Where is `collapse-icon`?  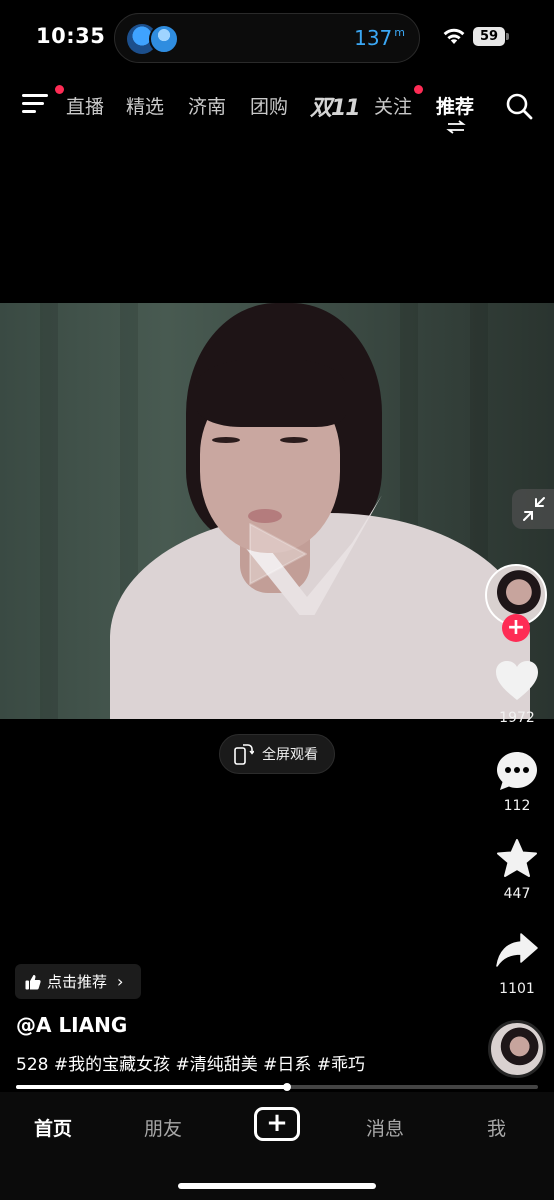
collapse-icon is located at coordinates (534, 509).